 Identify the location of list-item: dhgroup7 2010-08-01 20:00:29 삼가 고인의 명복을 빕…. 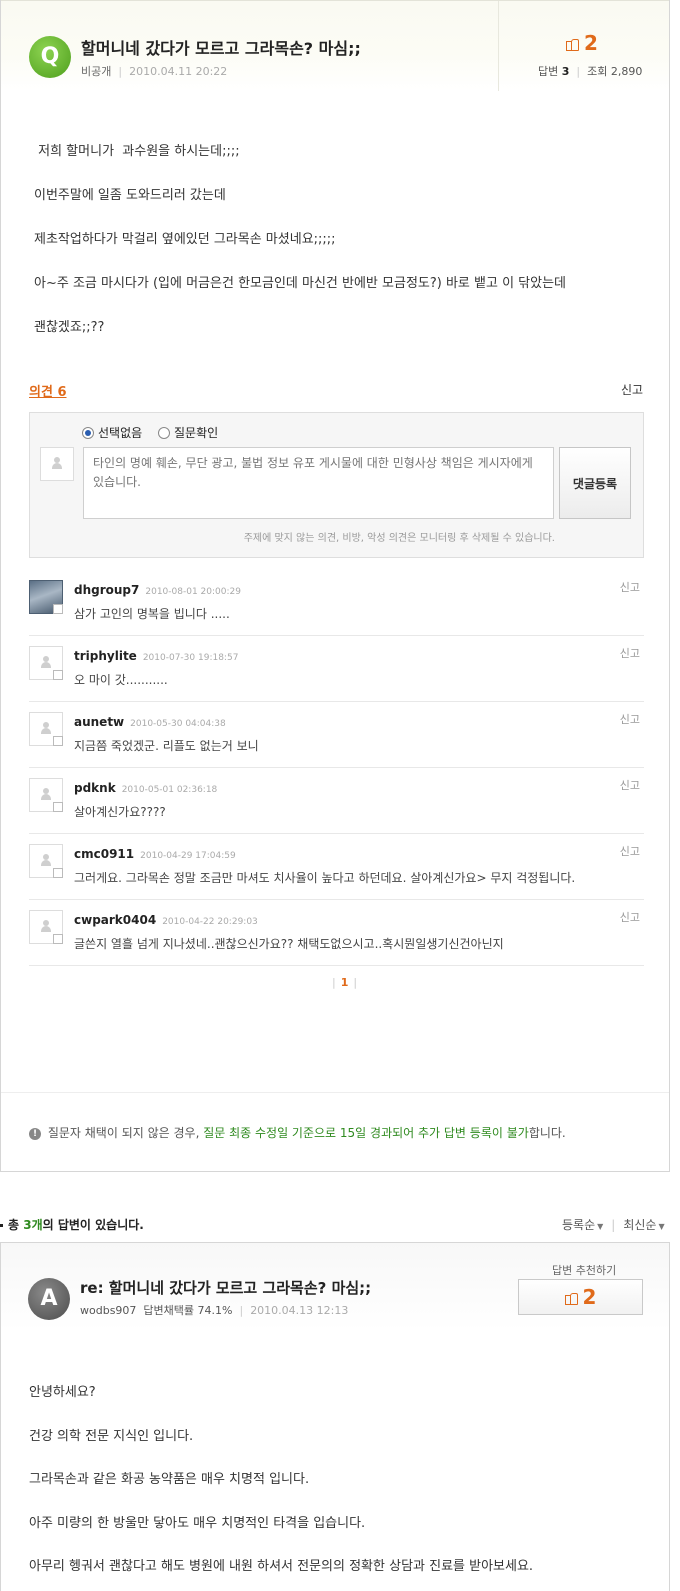
(336, 603).